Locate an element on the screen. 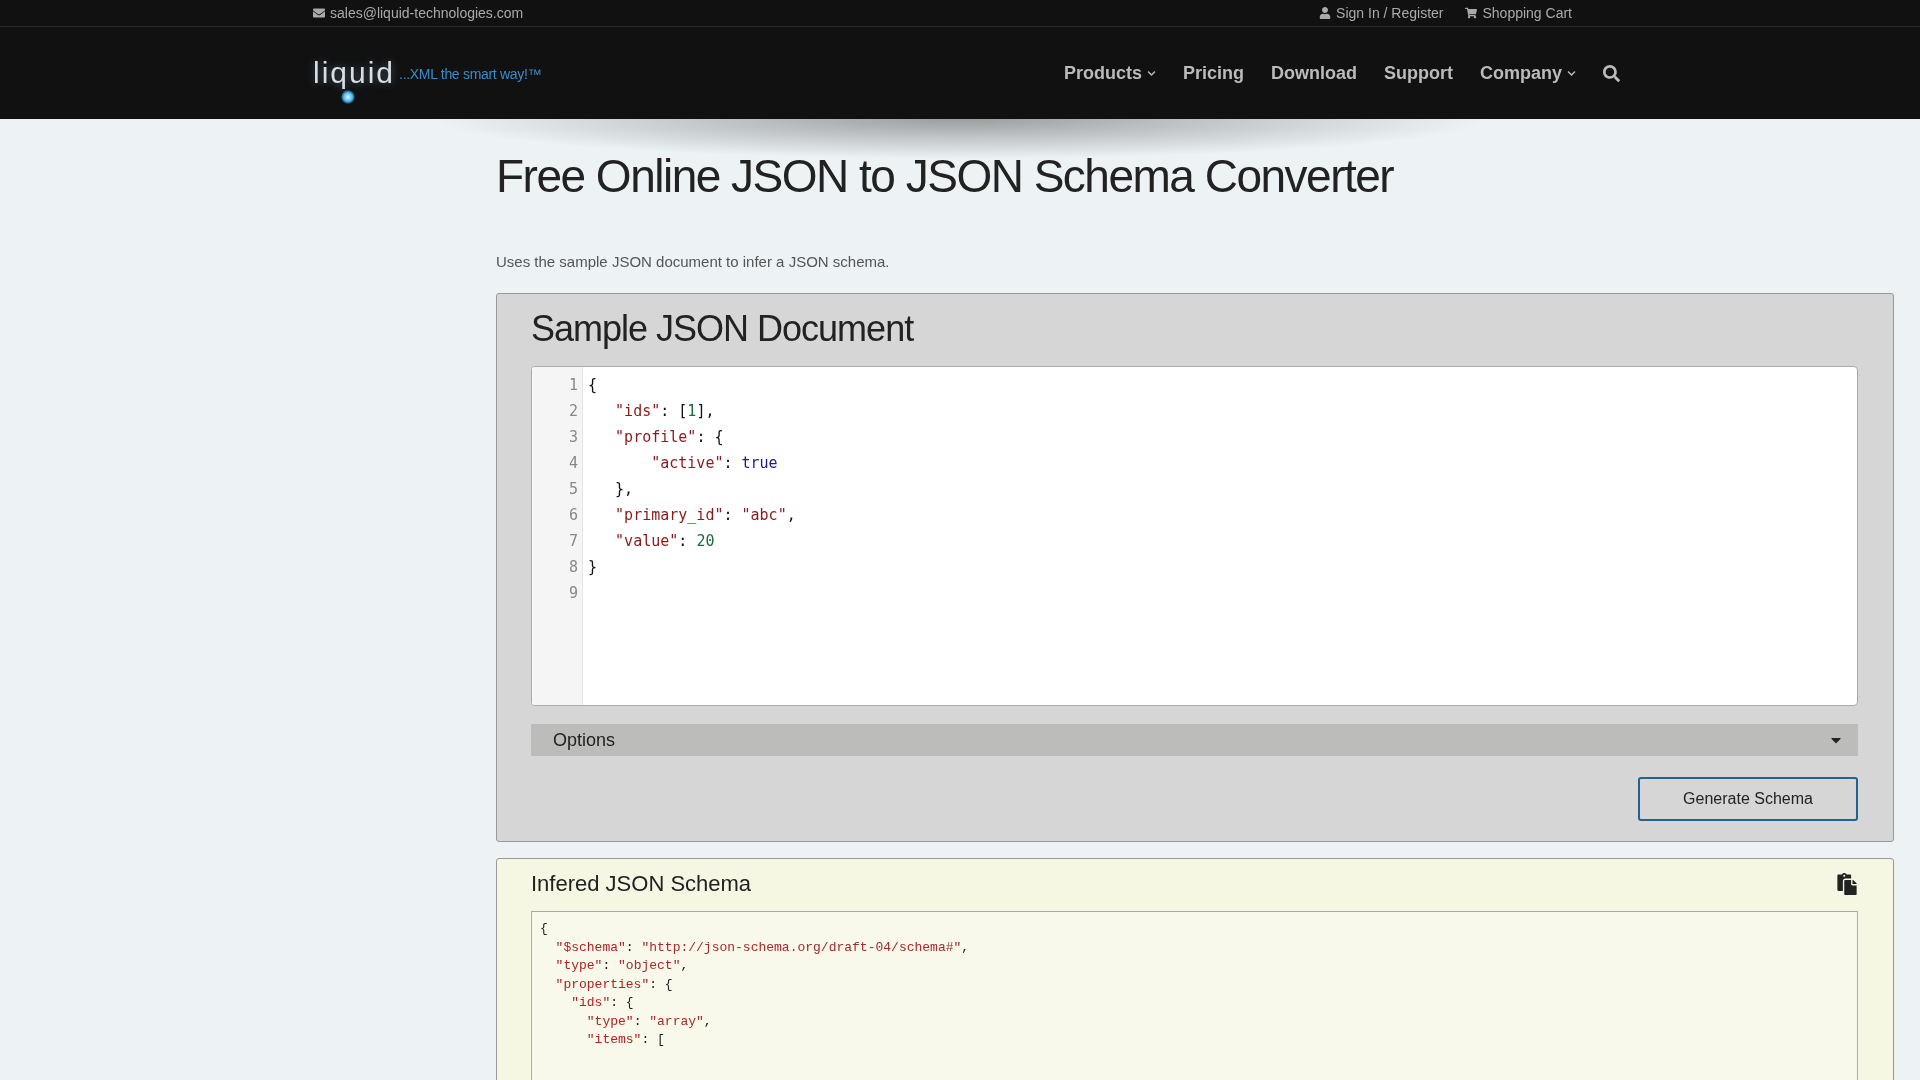 This screenshot has height=1080, width=1920. code-line: } is located at coordinates (593, 567).